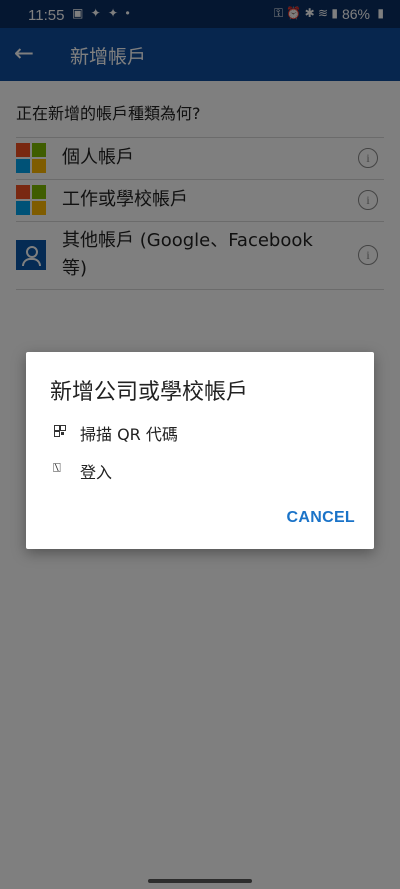 The width and height of the screenshot is (400, 889). Describe the element at coordinates (200, 470) in the screenshot. I see `sign-in-option: ⍂ 登入` at that location.